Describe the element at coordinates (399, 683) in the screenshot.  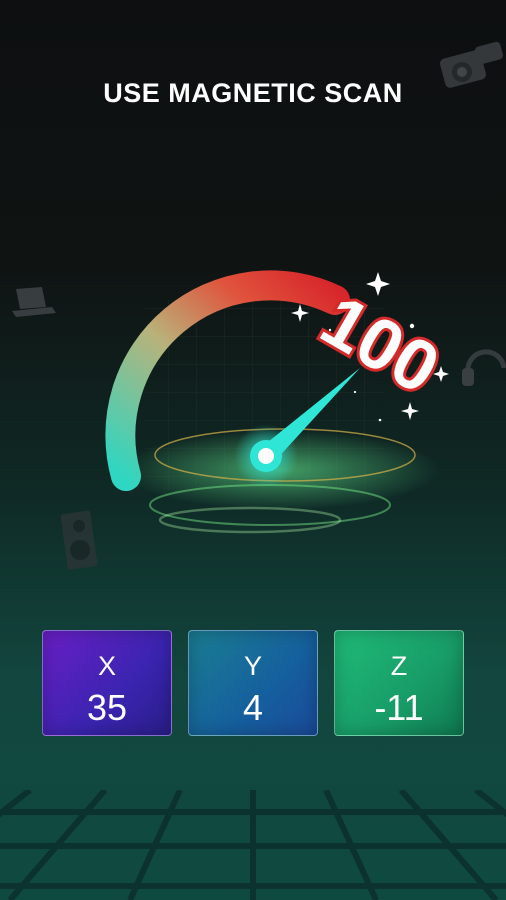
I see `z-reading-card: Z -11` at that location.